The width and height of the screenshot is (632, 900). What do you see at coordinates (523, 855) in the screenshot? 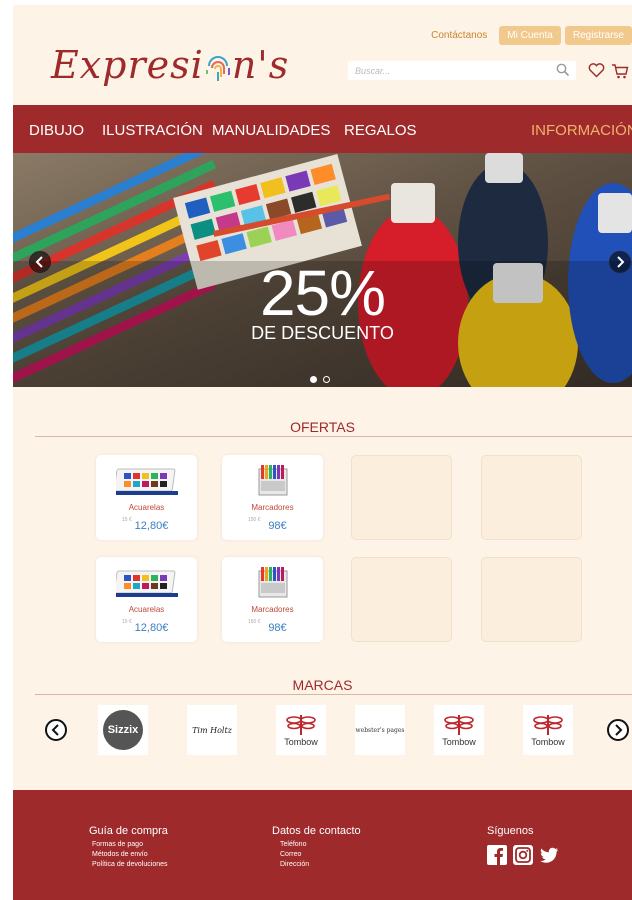
I see `instagram-icon` at bounding box center [523, 855].